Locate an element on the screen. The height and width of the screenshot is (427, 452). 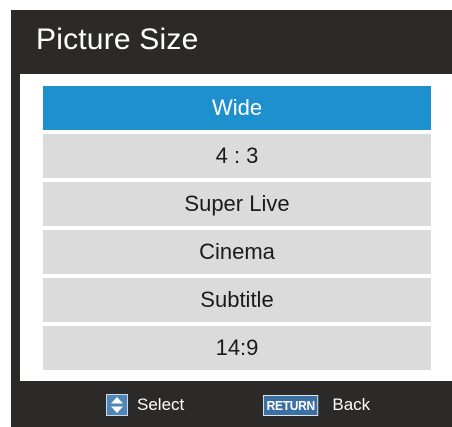
select-label: Select is located at coordinates (161, 404).